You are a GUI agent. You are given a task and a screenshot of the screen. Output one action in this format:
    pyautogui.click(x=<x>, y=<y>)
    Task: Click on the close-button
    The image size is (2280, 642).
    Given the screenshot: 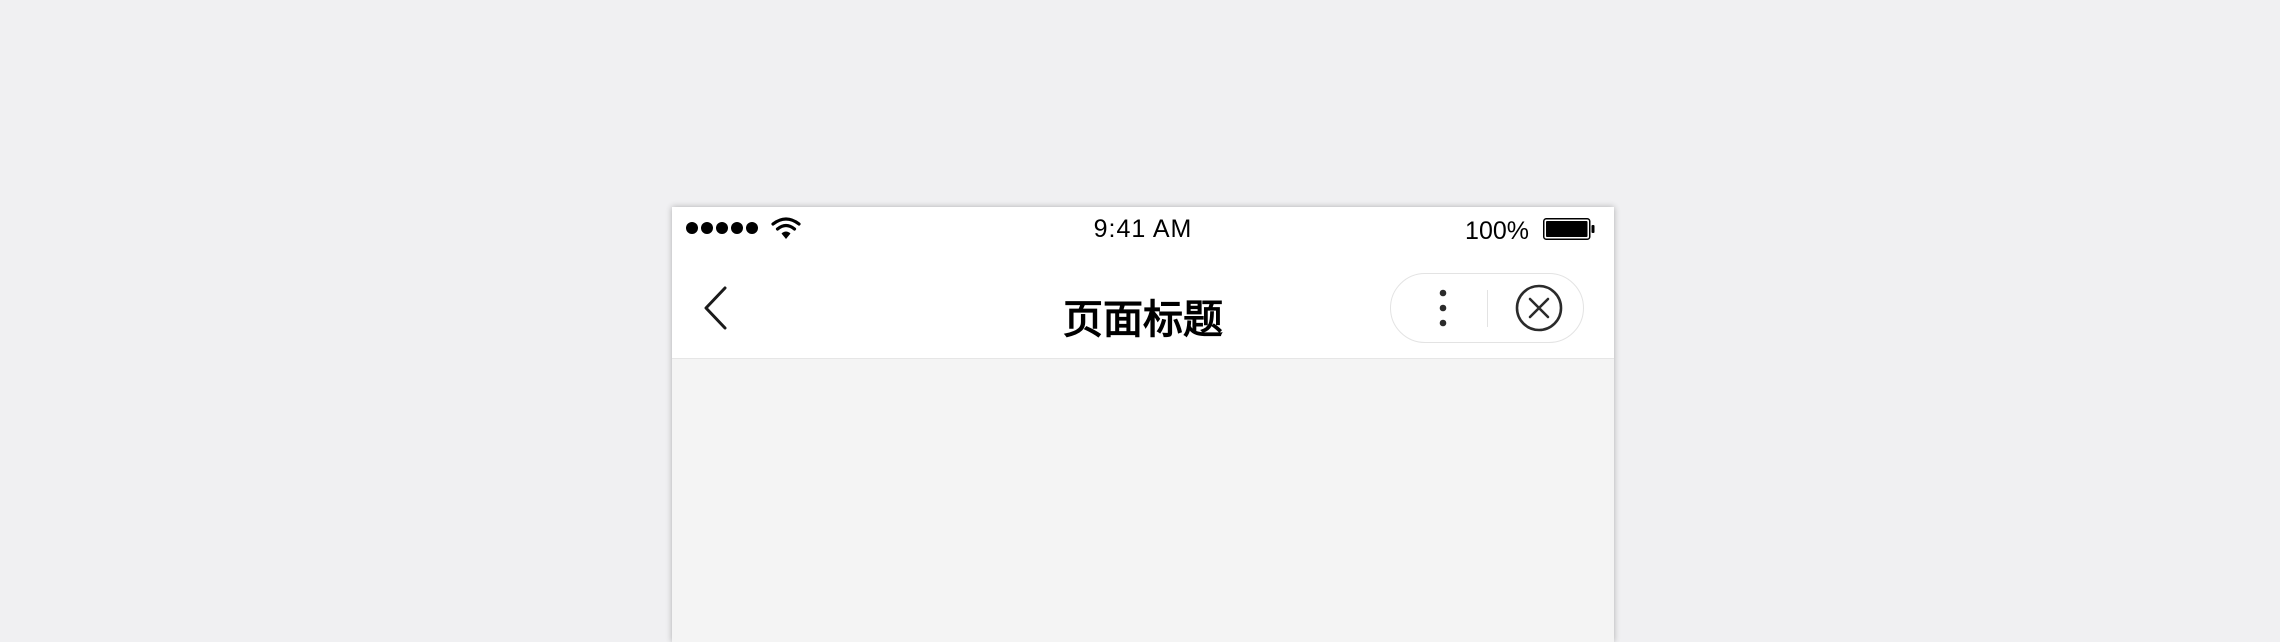 What is the action you would take?
    pyautogui.click(x=1536, y=308)
    